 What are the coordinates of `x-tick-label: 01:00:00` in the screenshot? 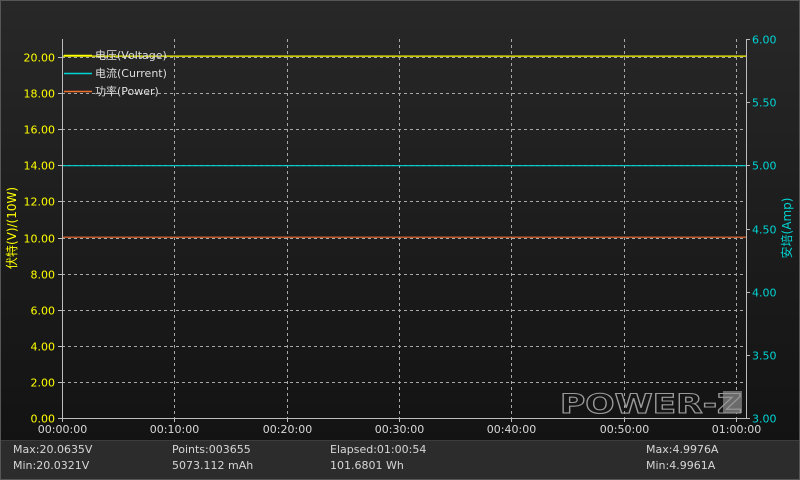 It's located at (736, 429).